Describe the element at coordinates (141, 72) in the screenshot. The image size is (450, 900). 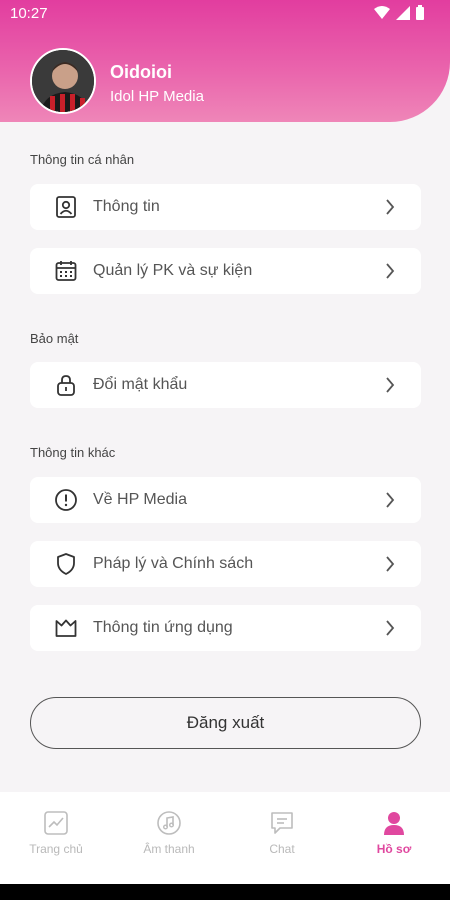
I see `profile-name: Oidoioi` at that location.